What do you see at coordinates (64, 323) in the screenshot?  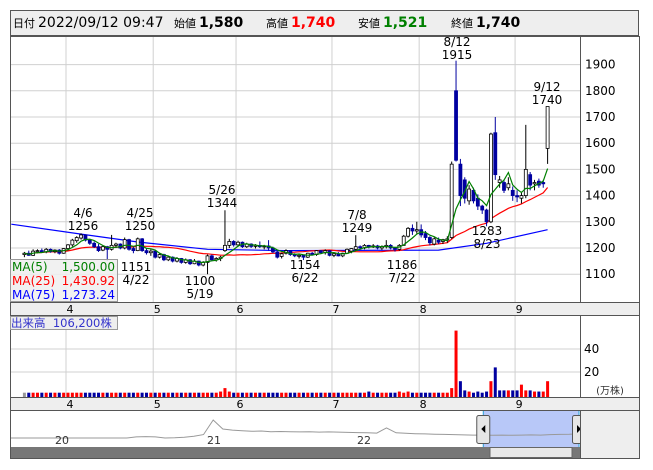 I see `volume-legend: 出来高 106,200株` at bounding box center [64, 323].